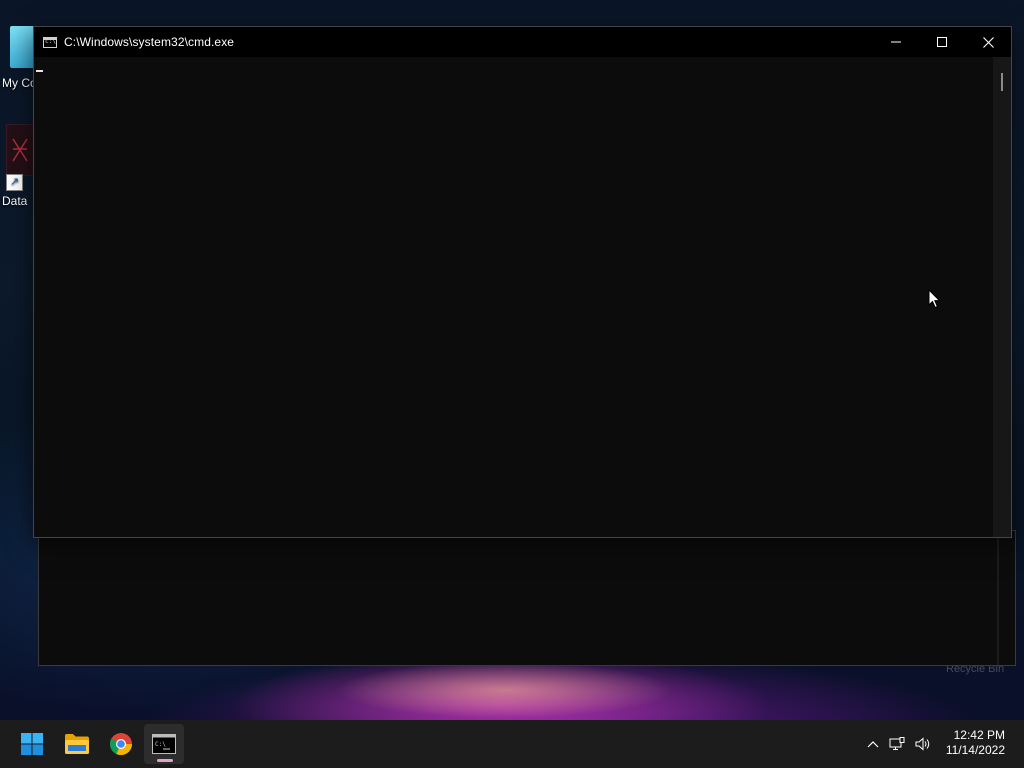  Describe the element at coordinates (15, 201) in the screenshot. I see `desktop-icon-label: Data` at that location.